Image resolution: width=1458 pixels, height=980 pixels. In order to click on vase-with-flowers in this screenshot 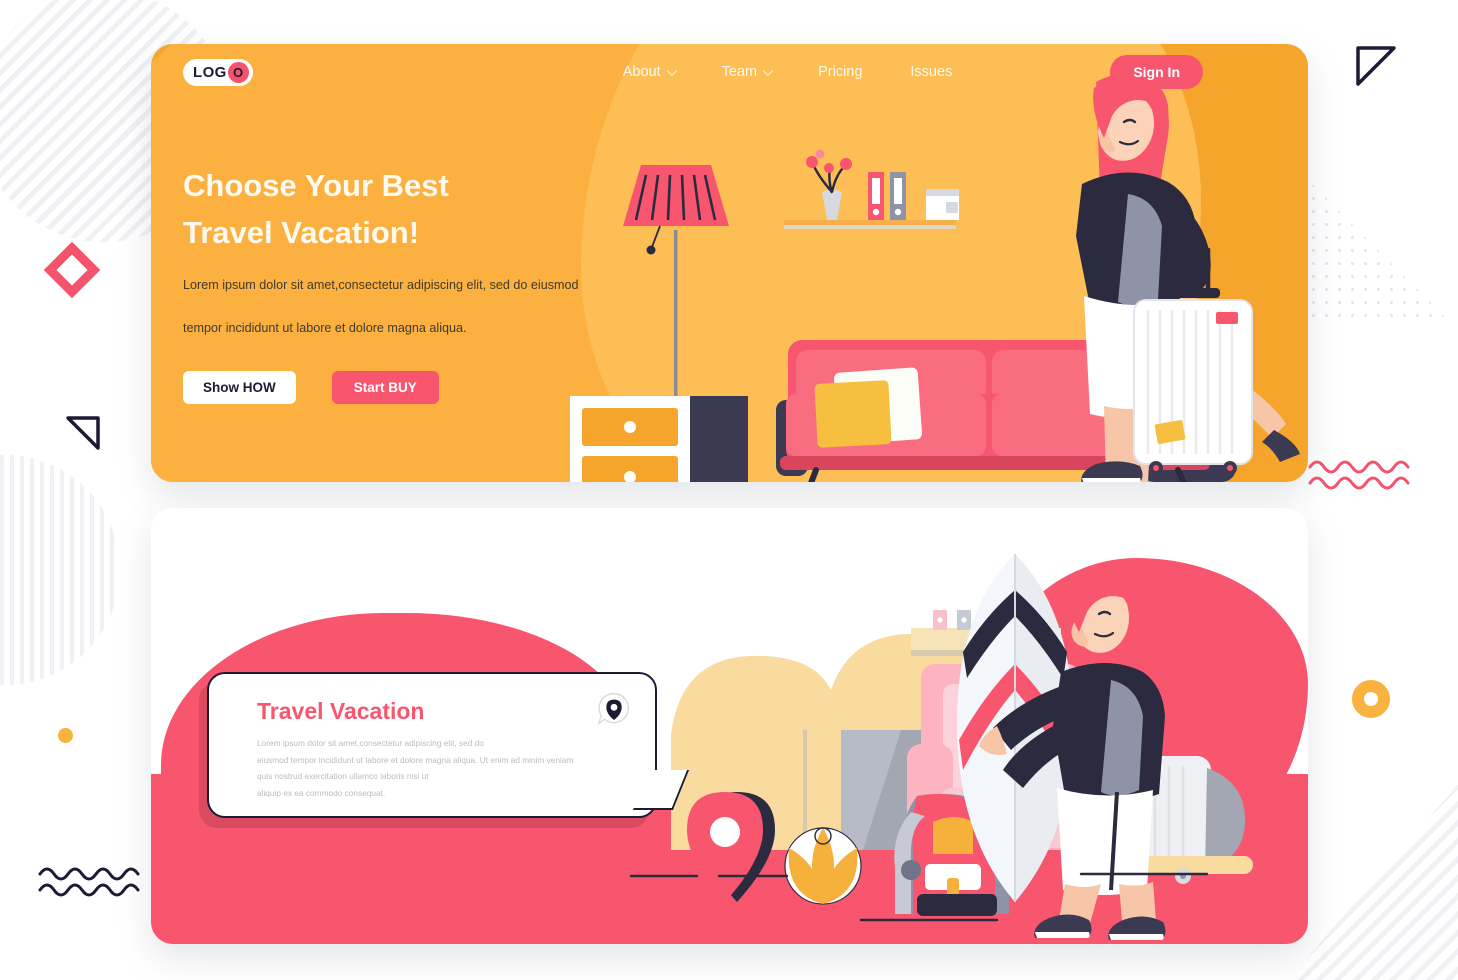, I will do `click(829, 184)`.